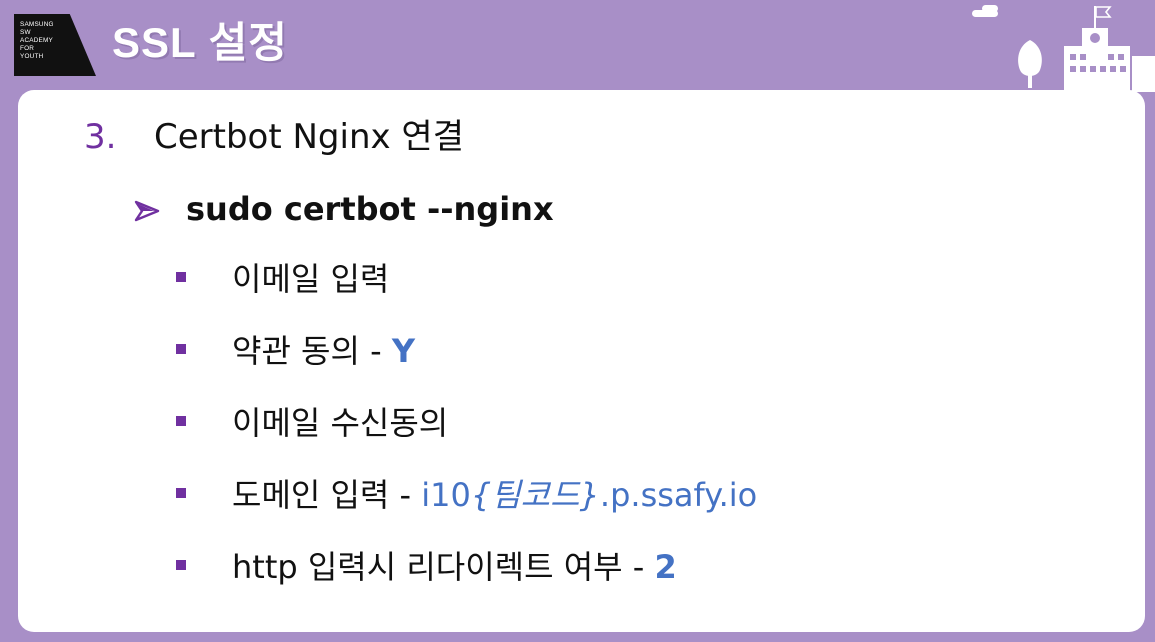 The image size is (1155, 642). What do you see at coordinates (678, 495) in the screenshot?
I see `domain-suffix: .p.ssafy.io` at bounding box center [678, 495].